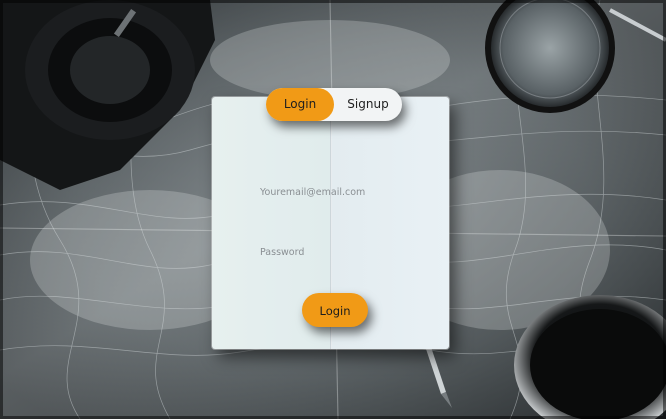 The height and width of the screenshot is (419, 666). What do you see at coordinates (345, 192) in the screenshot?
I see `email-field` at bounding box center [345, 192].